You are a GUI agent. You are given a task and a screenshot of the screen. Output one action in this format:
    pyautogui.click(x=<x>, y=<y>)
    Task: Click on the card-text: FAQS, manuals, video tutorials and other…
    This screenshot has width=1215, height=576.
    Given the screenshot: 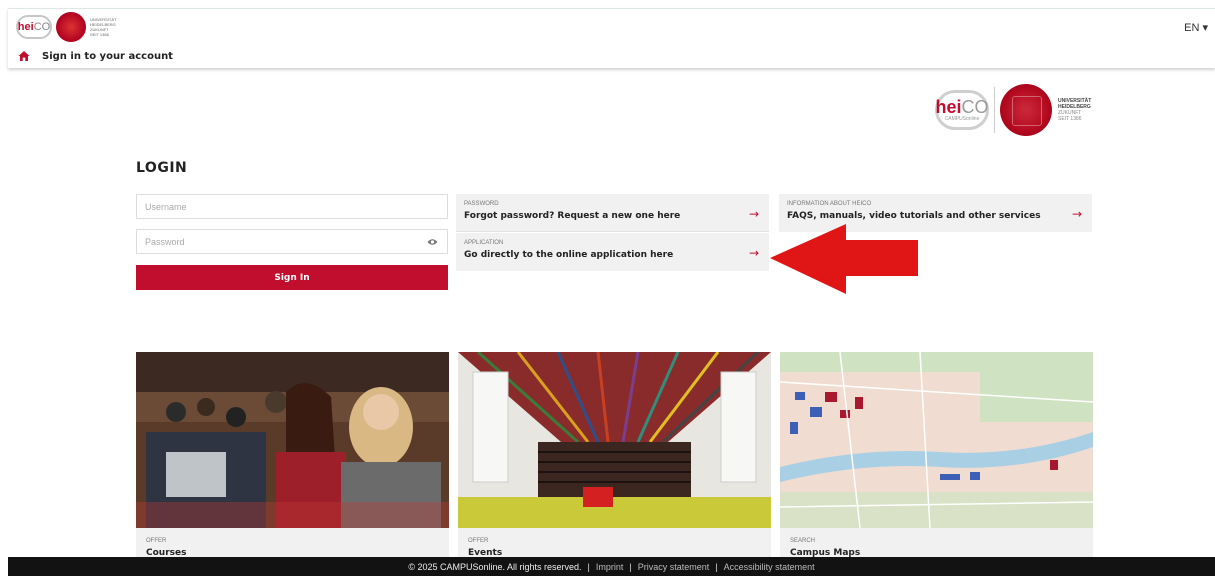 What is the action you would take?
    pyautogui.click(x=914, y=216)
    